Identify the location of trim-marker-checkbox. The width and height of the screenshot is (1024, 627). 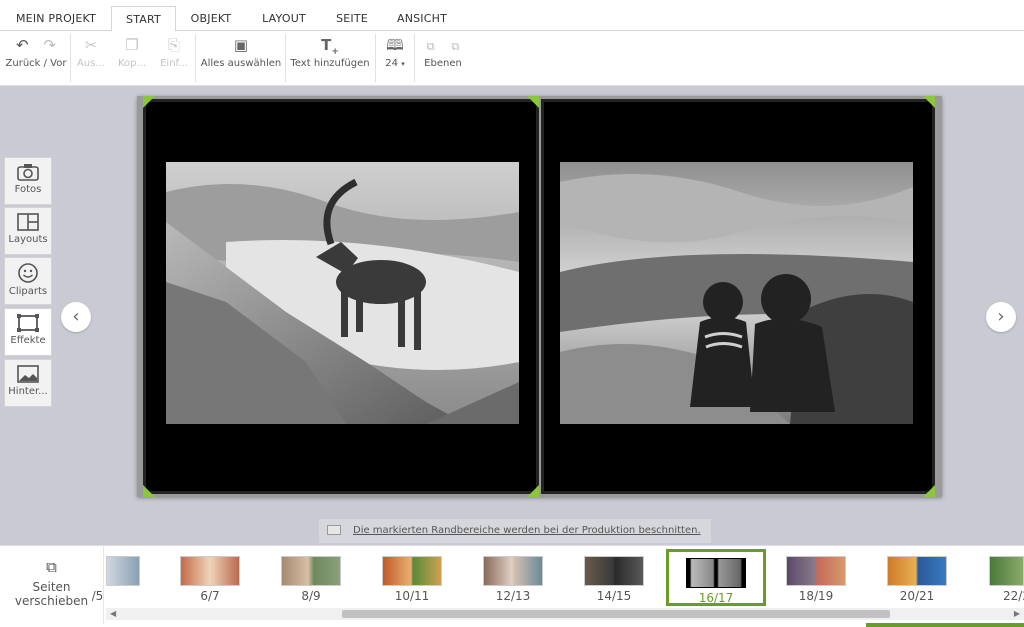
(334, 530).